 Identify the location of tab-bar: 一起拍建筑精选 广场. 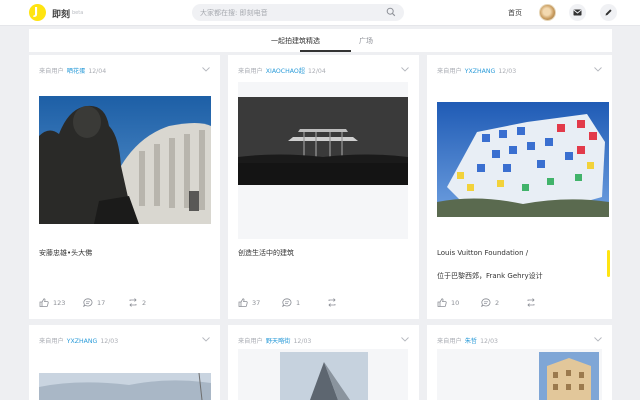
(320, 40).